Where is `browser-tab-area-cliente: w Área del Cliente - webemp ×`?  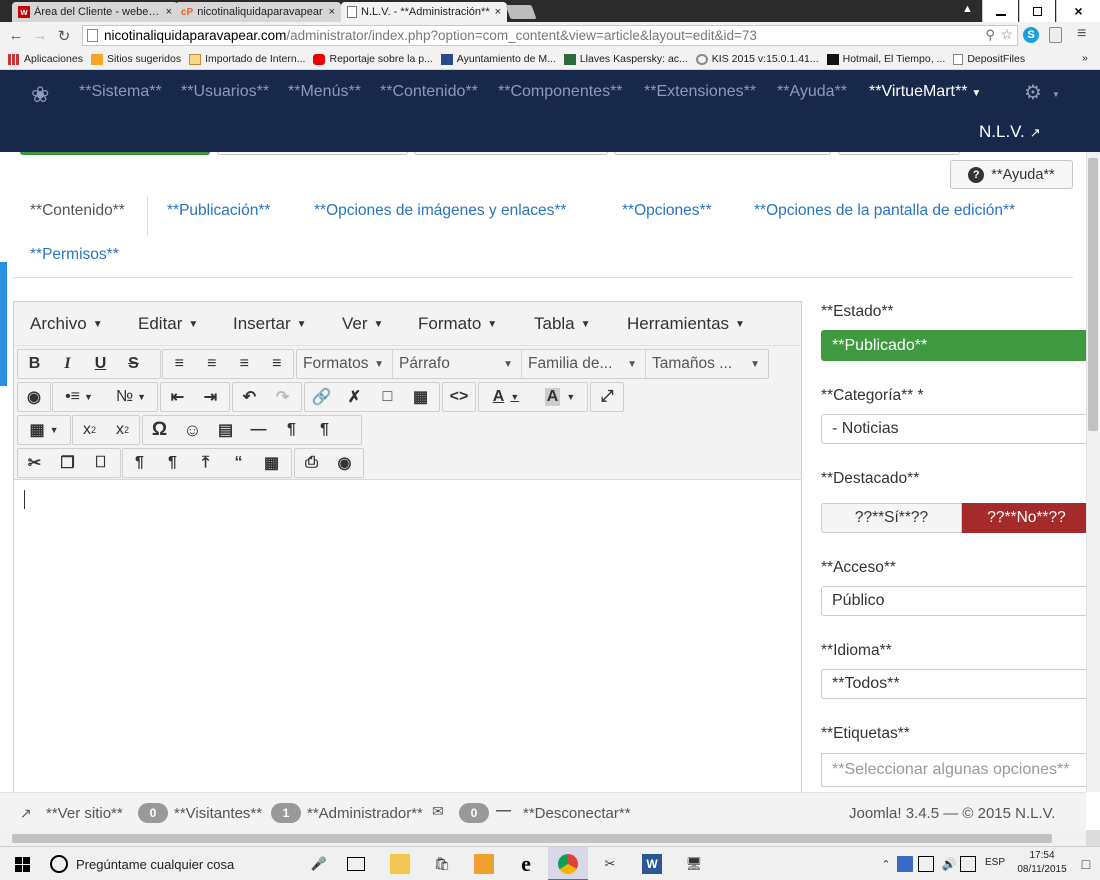 browser-tab-area-cliente: w Área del Cliente - webemp × is located at coordinates (95, 12).